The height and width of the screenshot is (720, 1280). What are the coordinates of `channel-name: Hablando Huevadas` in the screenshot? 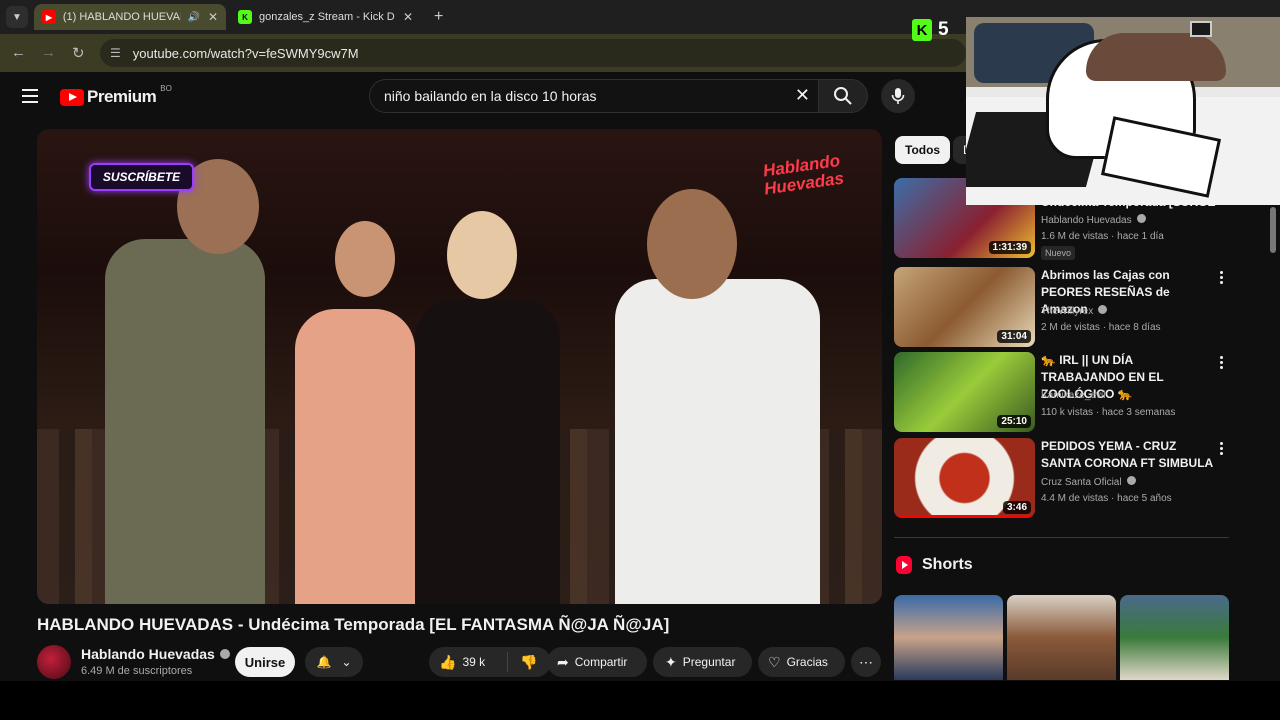 It's located at (155, 654).